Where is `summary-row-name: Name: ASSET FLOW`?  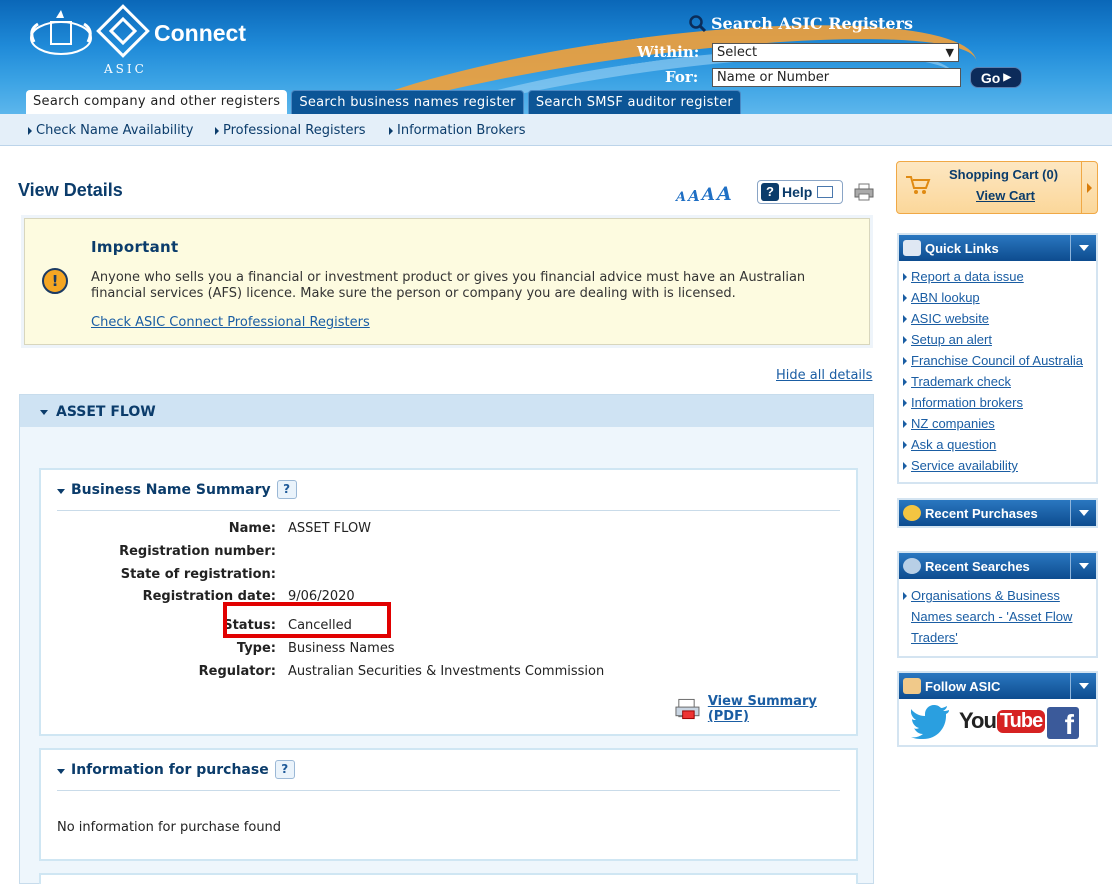 summary-row-name: Name: ASSET FLOW is located at coordinates (448, 531).